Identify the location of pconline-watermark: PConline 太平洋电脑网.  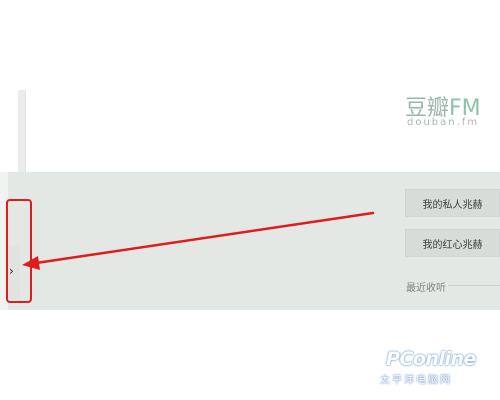
(436, 368).